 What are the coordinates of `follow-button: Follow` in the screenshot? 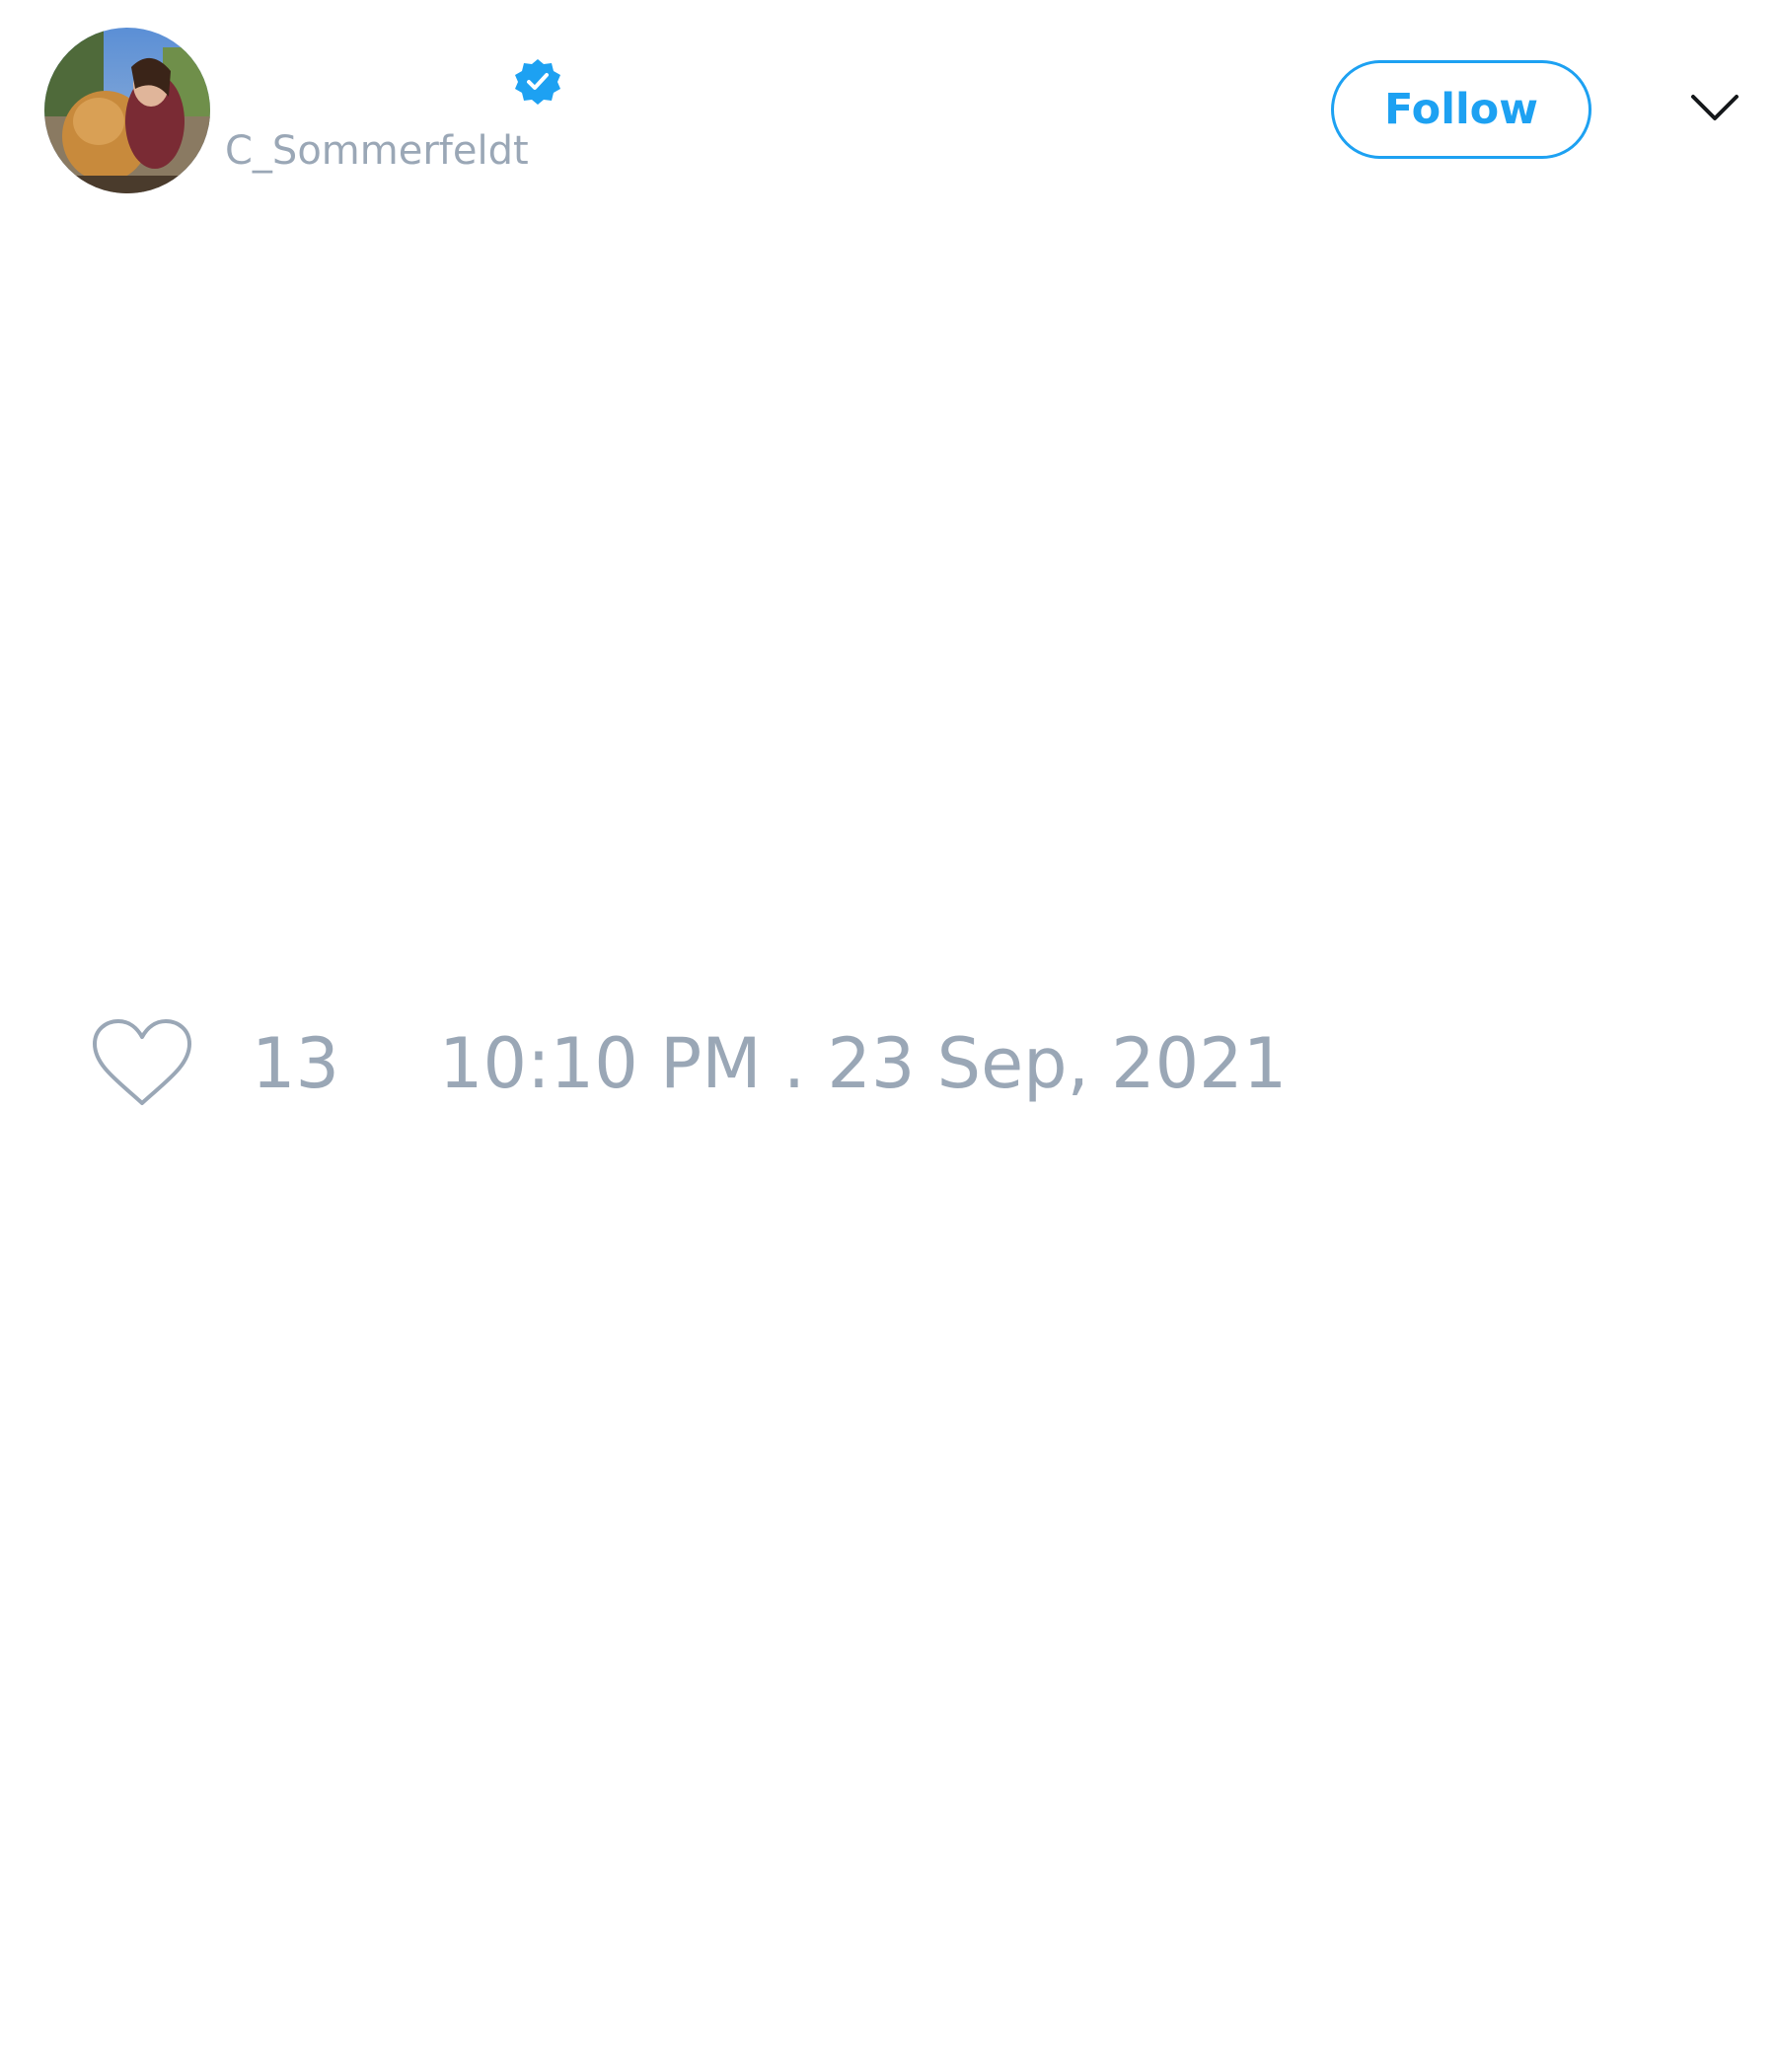 It's located at (1461, 110).